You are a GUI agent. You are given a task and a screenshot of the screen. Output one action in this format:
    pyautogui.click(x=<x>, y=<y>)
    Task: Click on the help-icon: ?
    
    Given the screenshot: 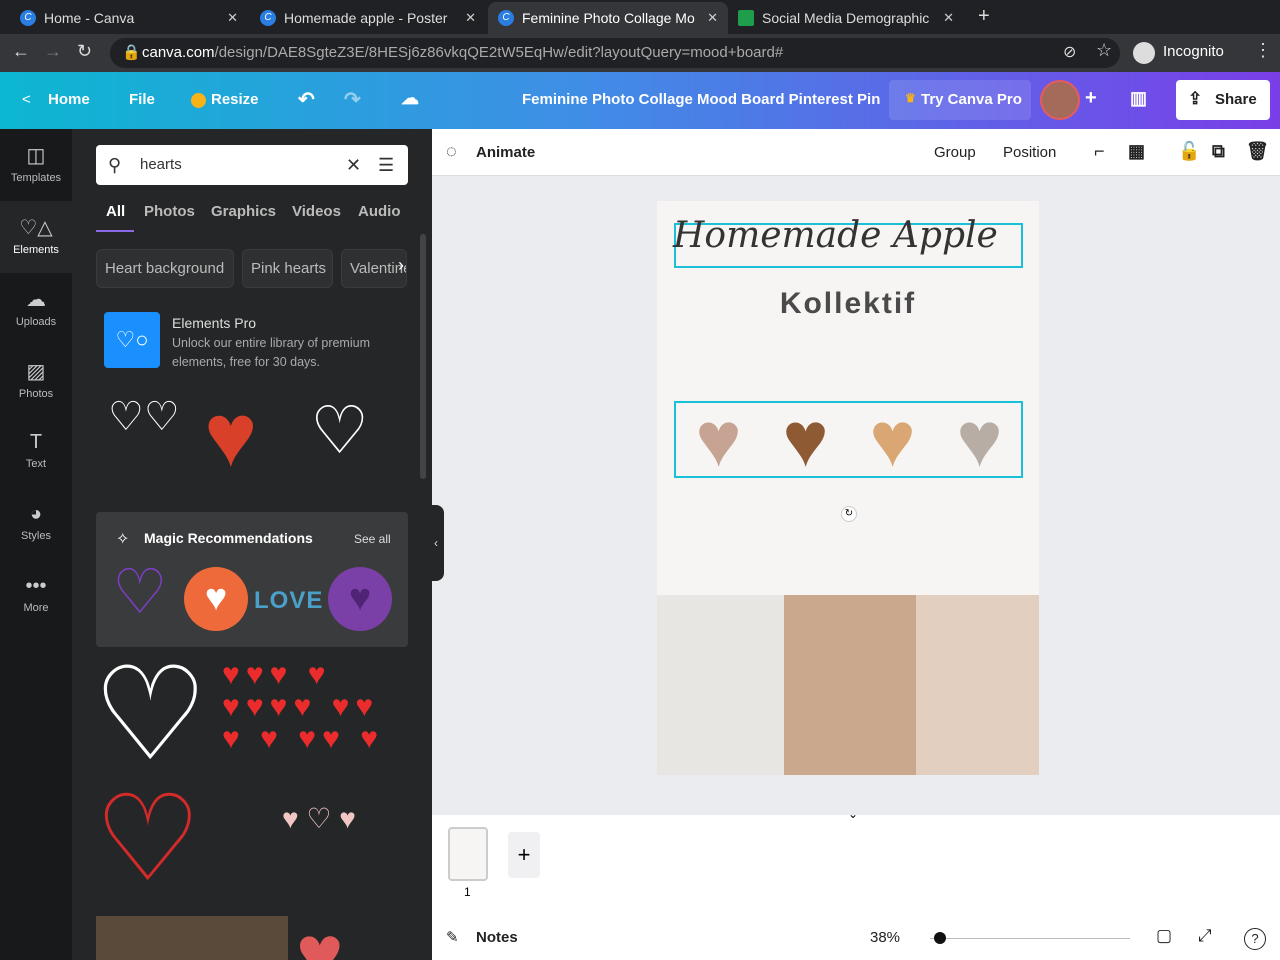 What is the action you would take?
    pyautogui.click(x=1255, y=939)
    